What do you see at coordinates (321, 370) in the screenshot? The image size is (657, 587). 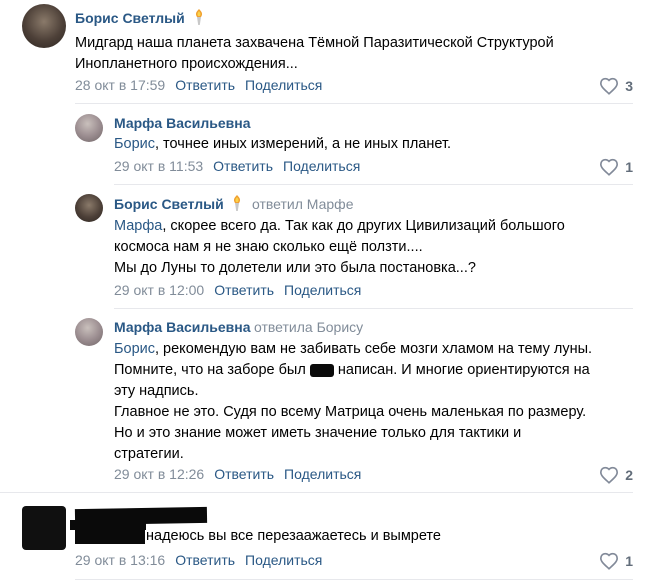 I see `redaction-box` at bounding box center [321, 370].